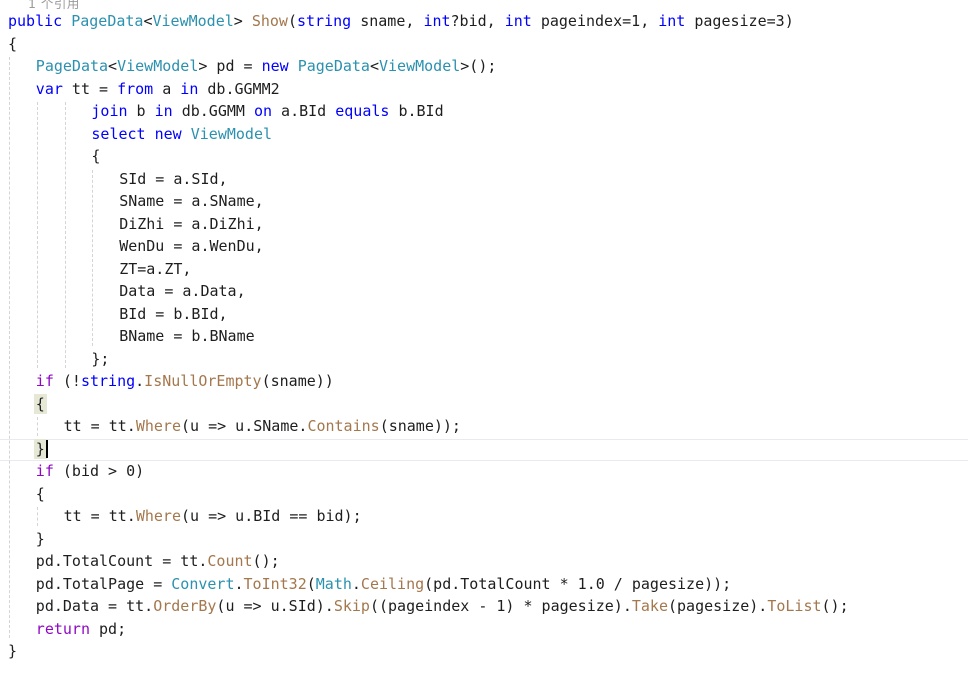 This screenshot has width=968, height=673. I want to click on code-token: (u => u.SId)., so click(275, 606).